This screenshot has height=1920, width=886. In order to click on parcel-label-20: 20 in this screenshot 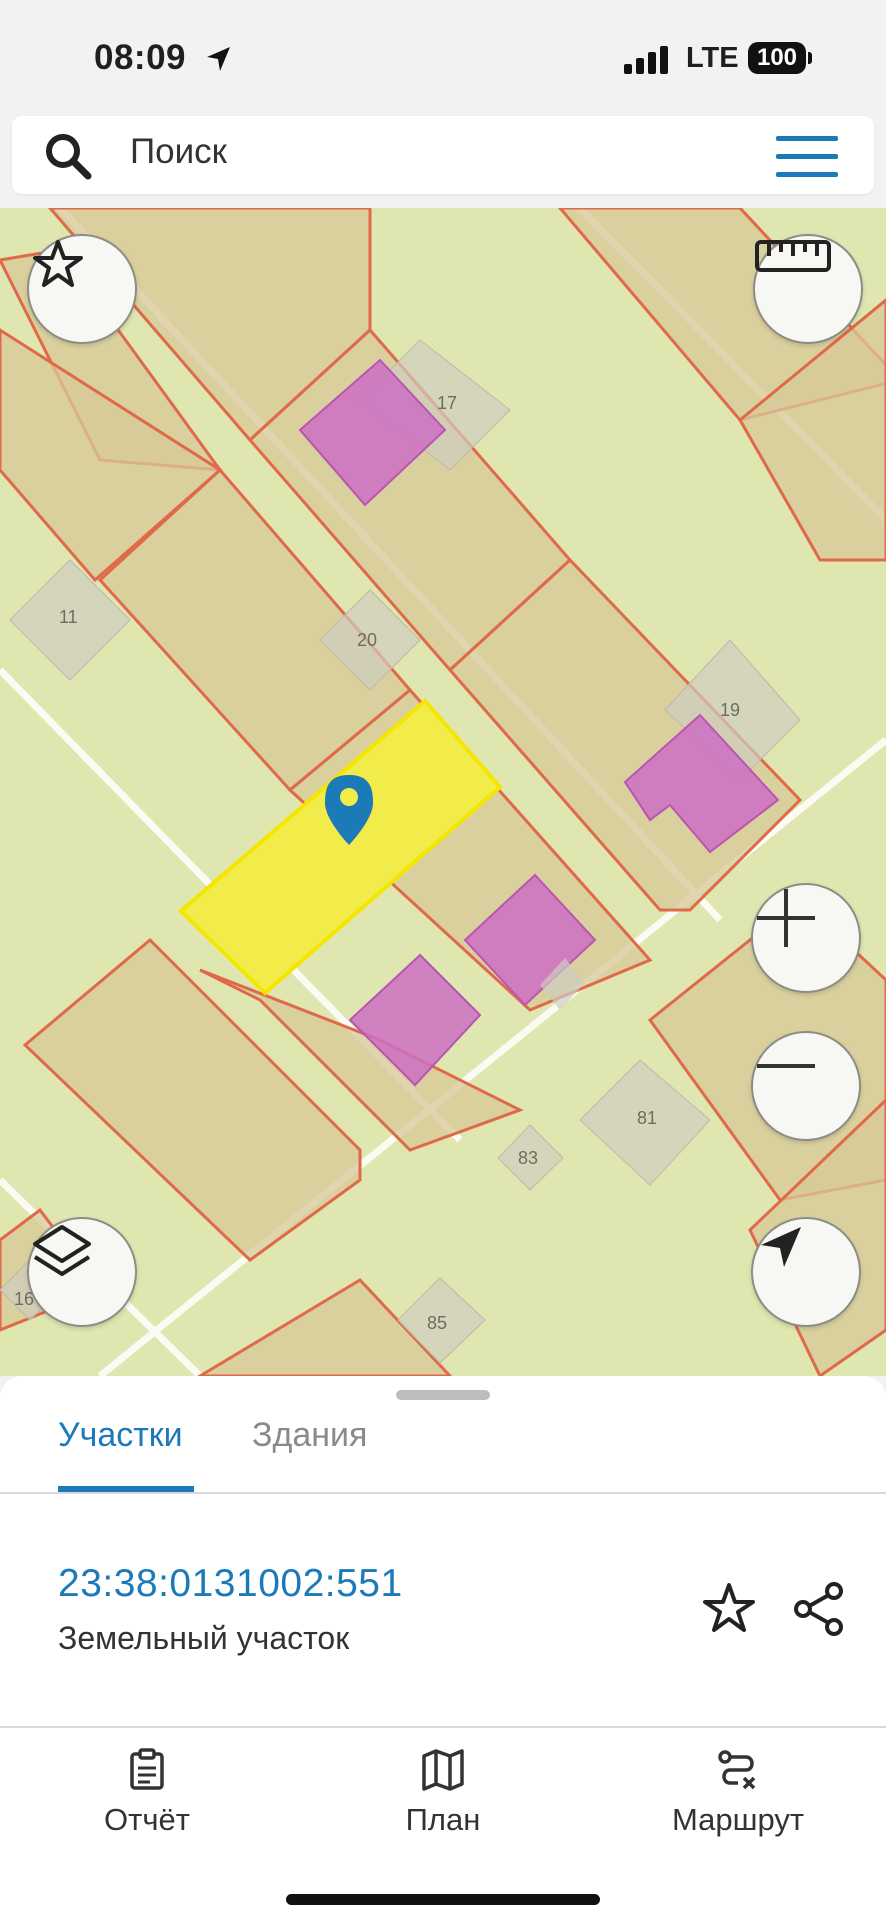, I will do `click(367, 640)`.